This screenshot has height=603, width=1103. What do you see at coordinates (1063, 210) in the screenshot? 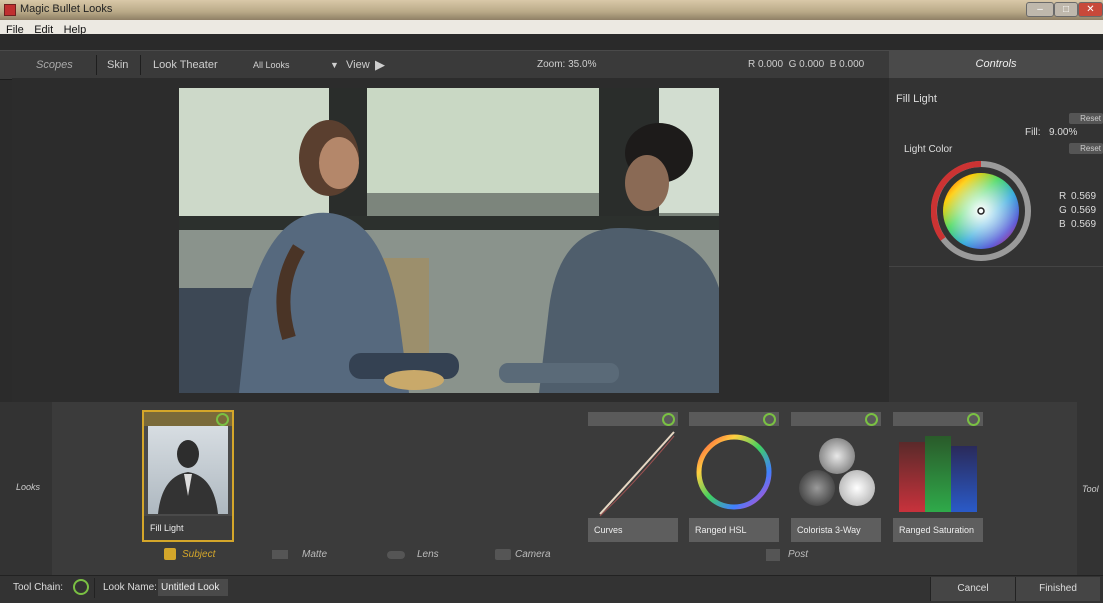
I see `g-label: G` at bounding box center [1063, 210].